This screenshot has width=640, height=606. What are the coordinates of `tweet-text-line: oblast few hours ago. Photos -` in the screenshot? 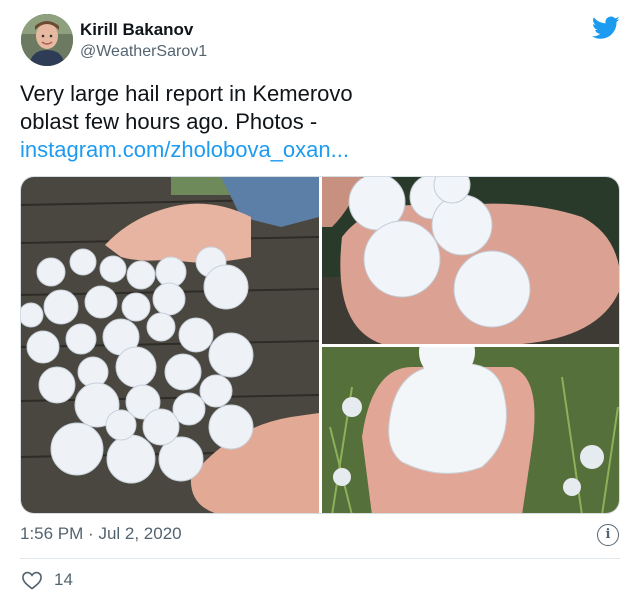 It's located at (169, 121).